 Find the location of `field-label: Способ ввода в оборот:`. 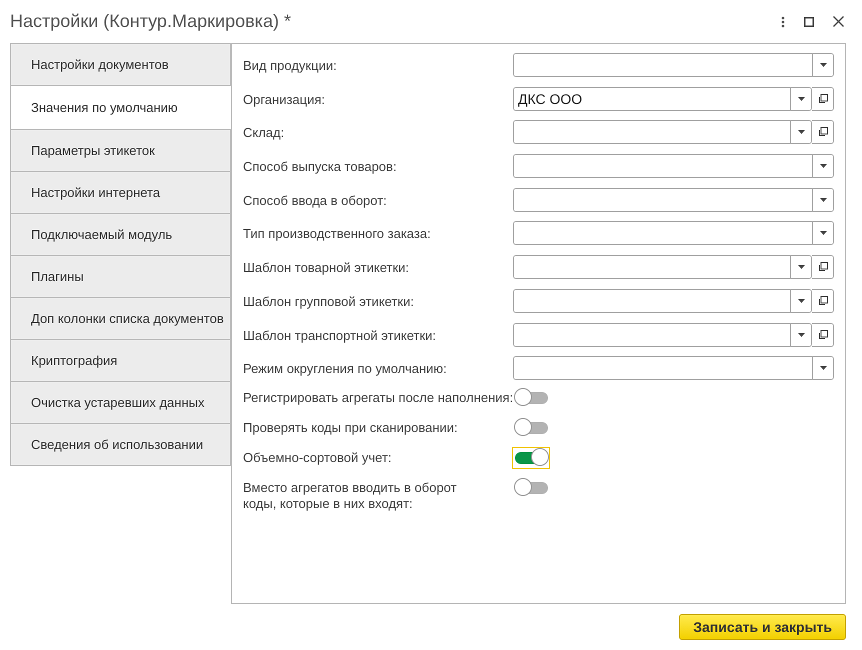

field-label: Способ ввода в оборот: is located at coordinates (315, 200).